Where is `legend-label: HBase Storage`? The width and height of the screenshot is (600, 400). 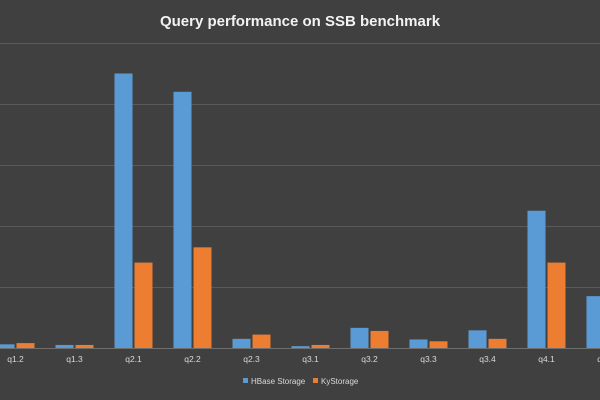 legend-label: HBase Storage is located at coordinates (278, 381).